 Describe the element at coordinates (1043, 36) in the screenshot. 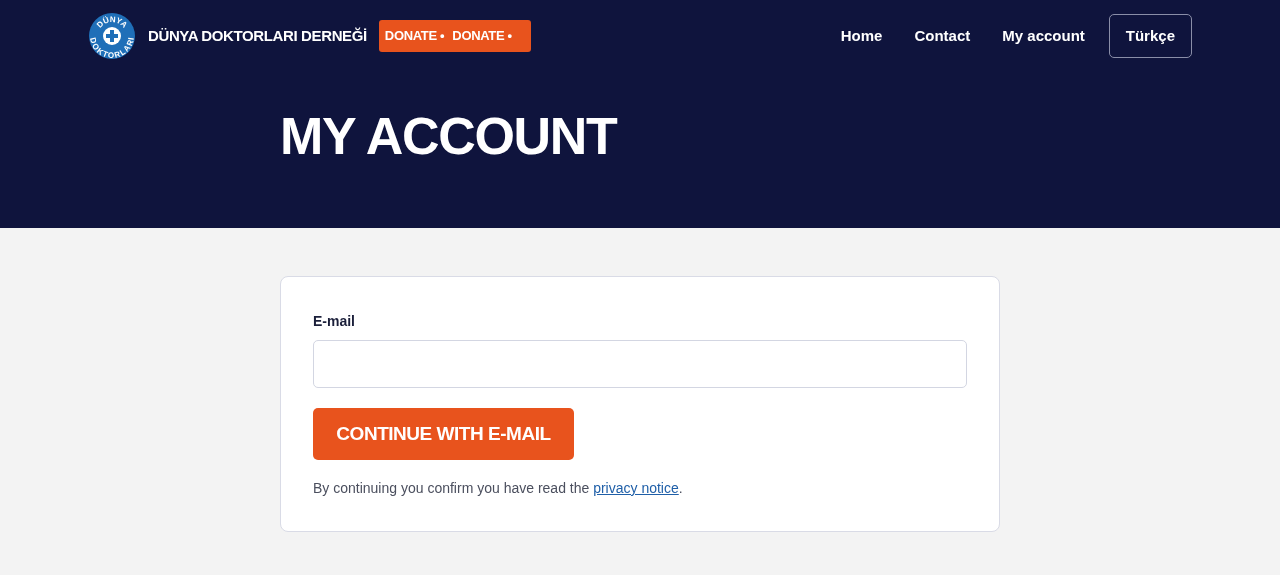

I see `nav-link: My account` at that location.